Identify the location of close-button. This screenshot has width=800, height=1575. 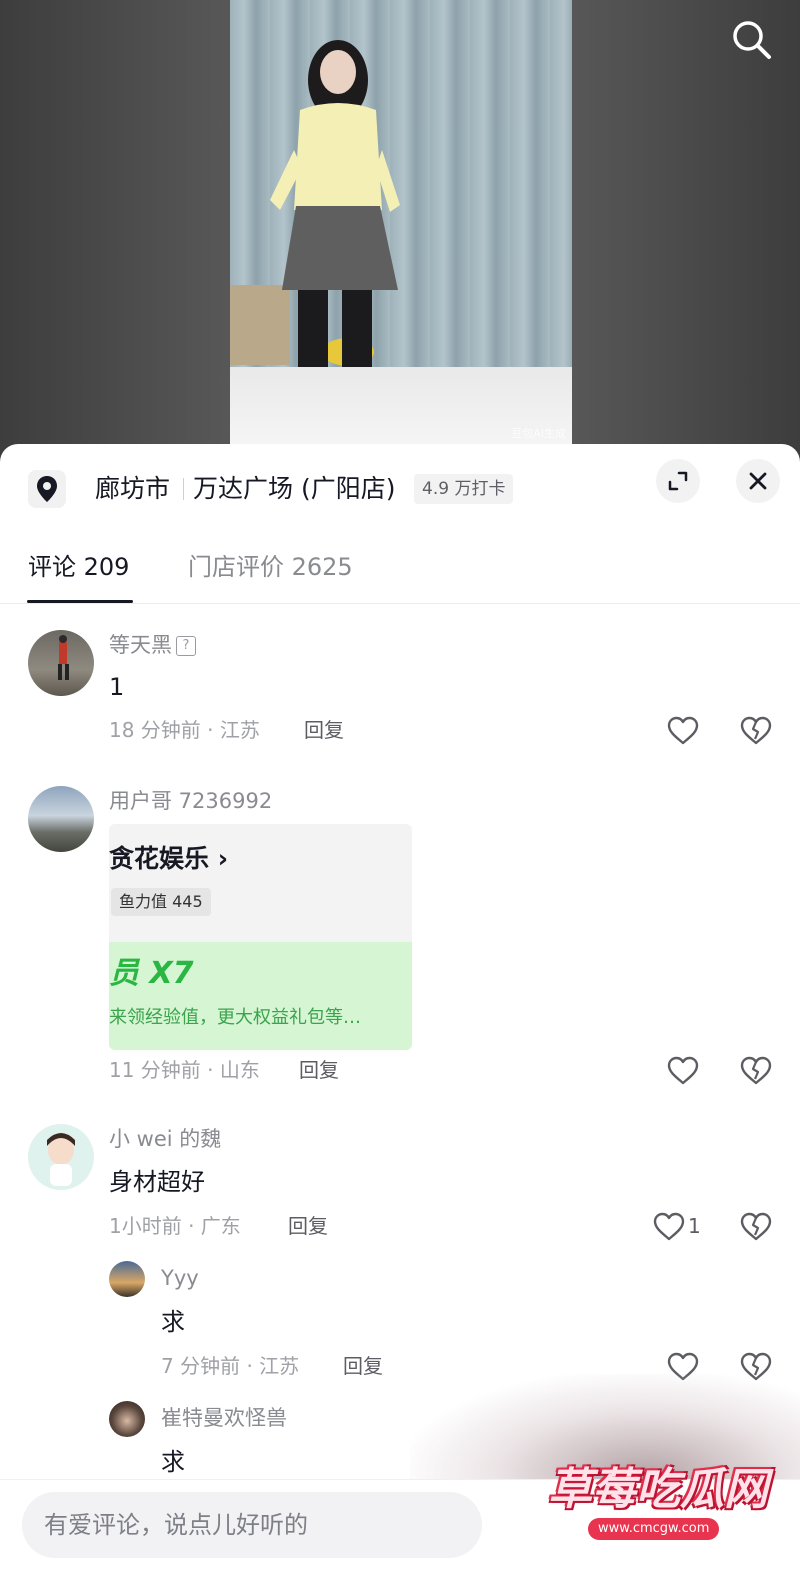
(758, 481).